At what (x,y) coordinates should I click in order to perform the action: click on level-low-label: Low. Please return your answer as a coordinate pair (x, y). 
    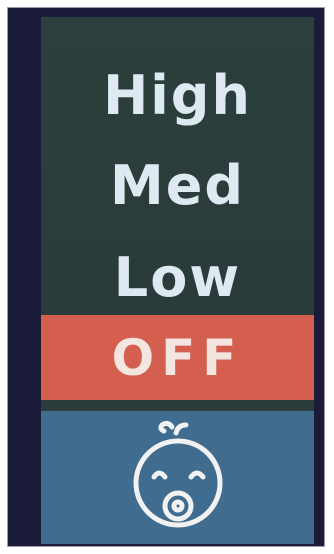
    Looking at the image, I should click on (177, 277).